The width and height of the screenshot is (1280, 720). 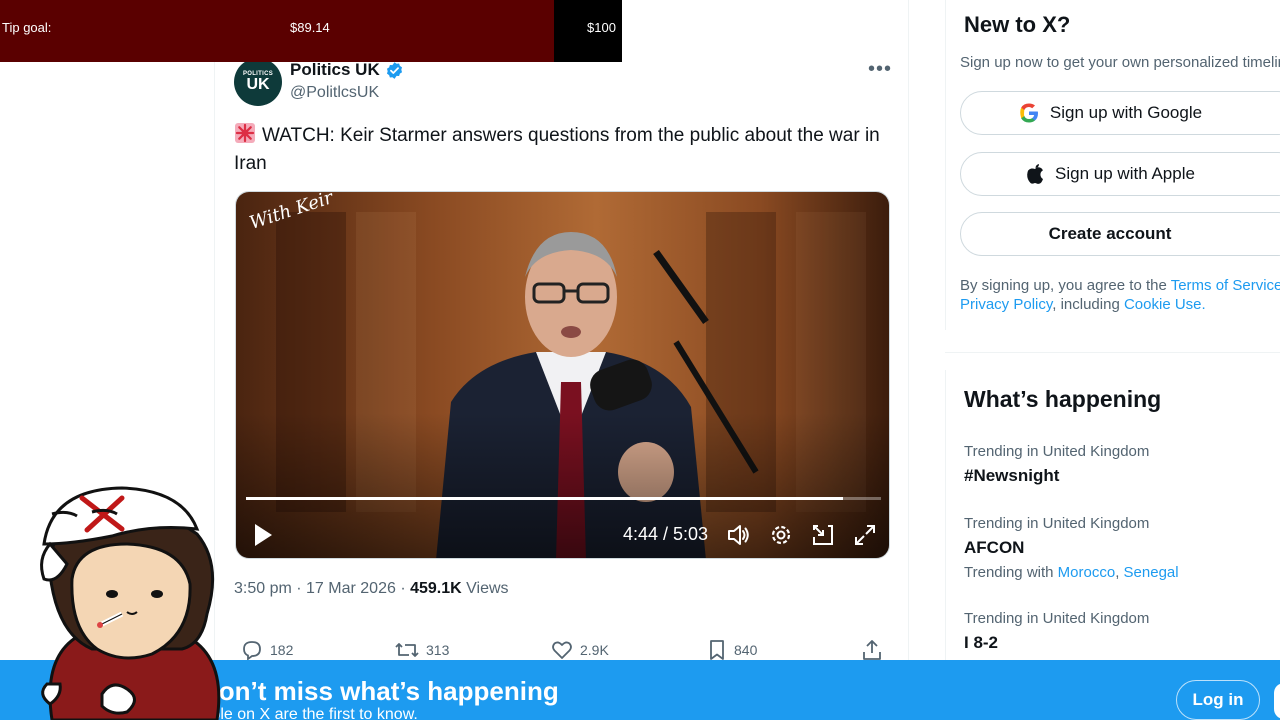 I want to click on bookmark-icon, so click(x=717, y=650).